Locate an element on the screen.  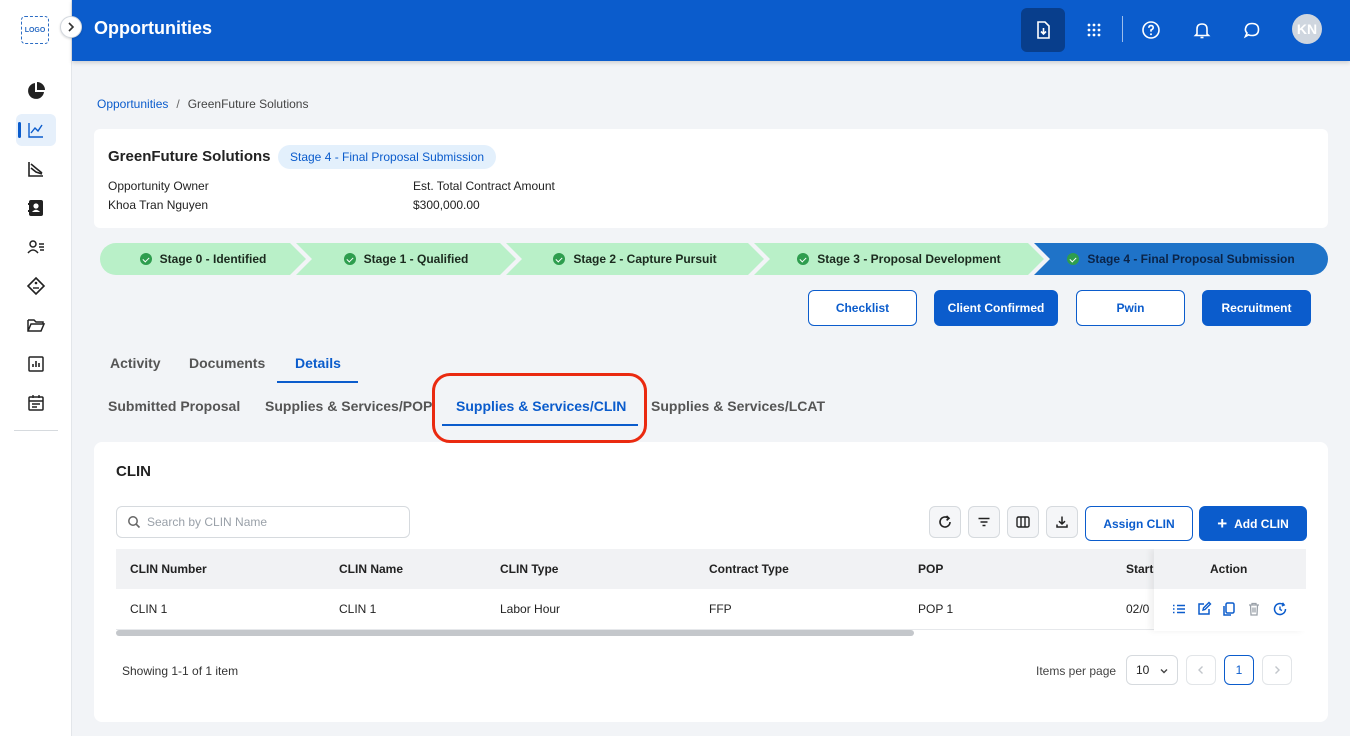
subtab-supplies-pop: Supplies & Services/POP is located at coordinates (348, 406).